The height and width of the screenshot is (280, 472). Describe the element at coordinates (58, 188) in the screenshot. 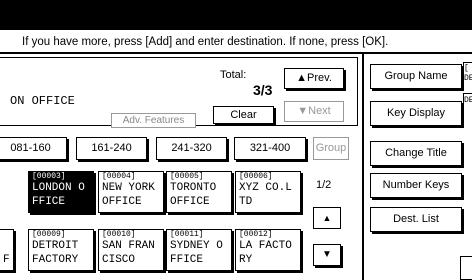

I see `dest-label-line1: LONDON O` at that location.